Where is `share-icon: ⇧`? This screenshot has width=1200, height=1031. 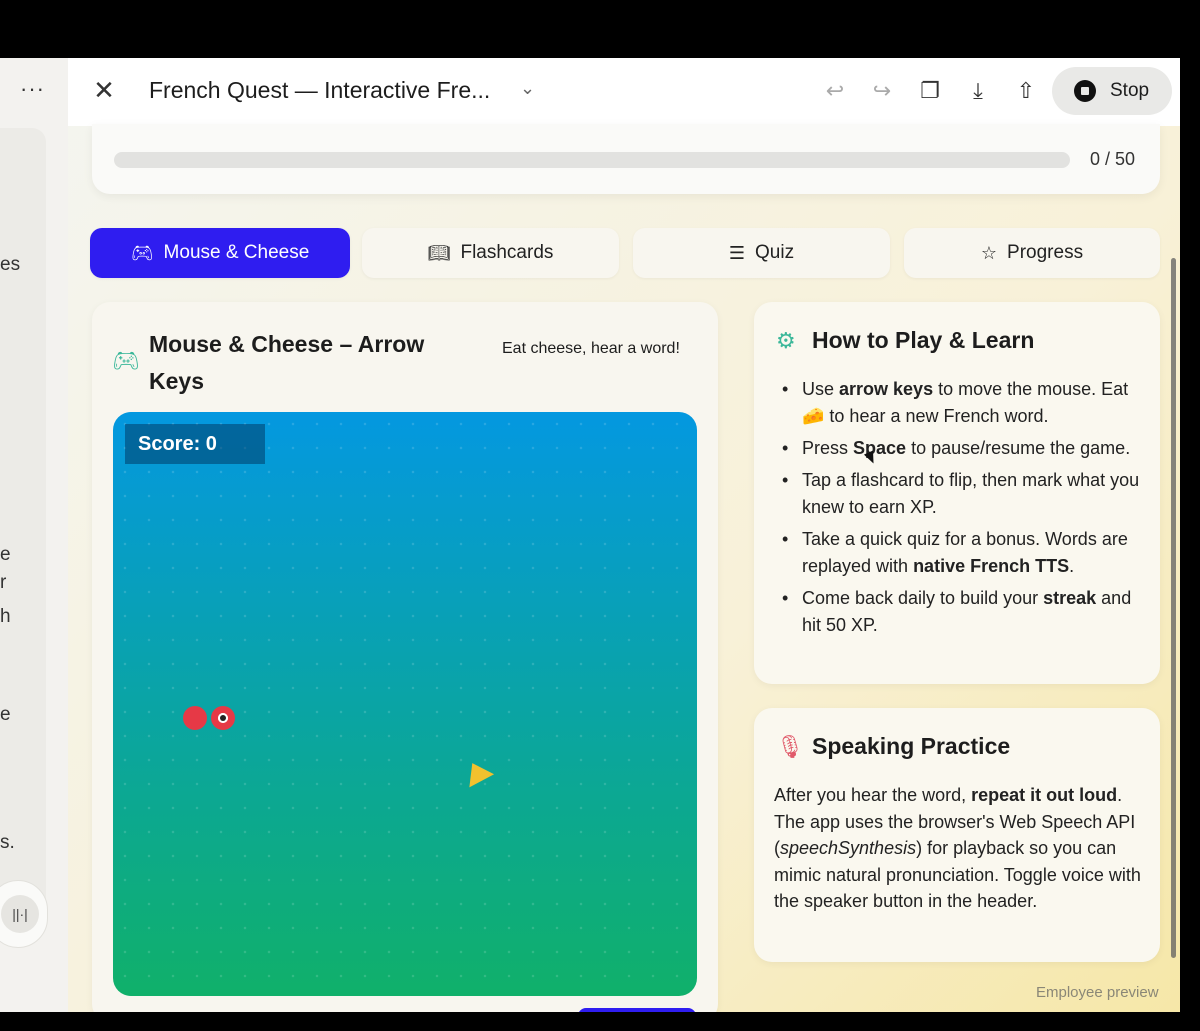 share-icon: ⇧ is located at coordinates (1026, 91).